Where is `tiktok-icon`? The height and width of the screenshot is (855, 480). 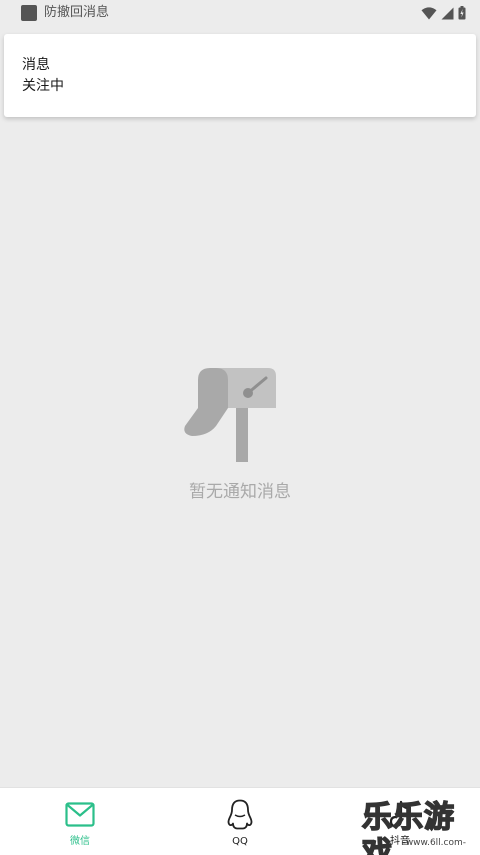
tiktok-icon is located at coordinates (400, 815).